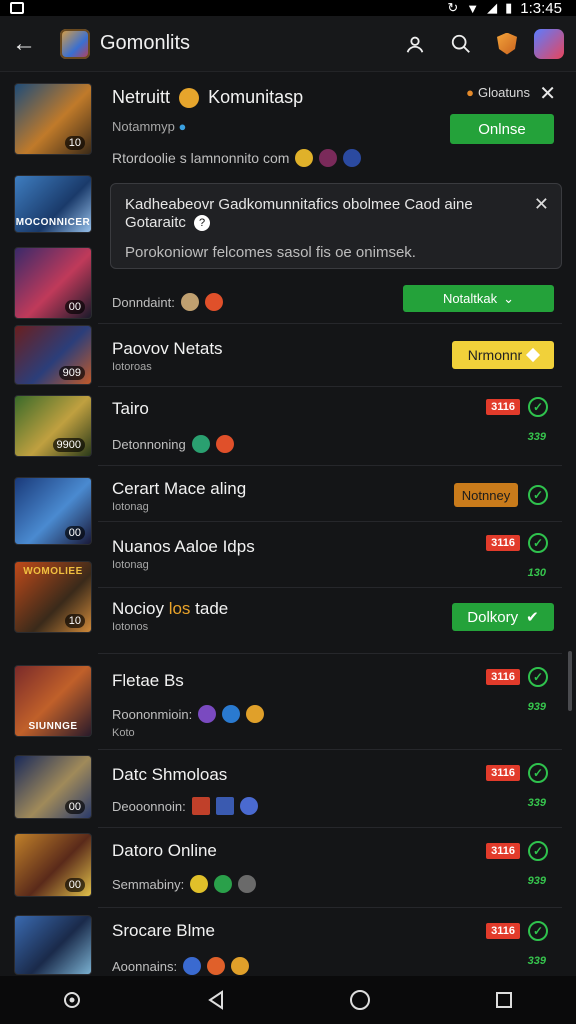 The width and height of the screenshot is (576, 1024). I want to click on orange-tag-button: Notnney, so click(486, 495).